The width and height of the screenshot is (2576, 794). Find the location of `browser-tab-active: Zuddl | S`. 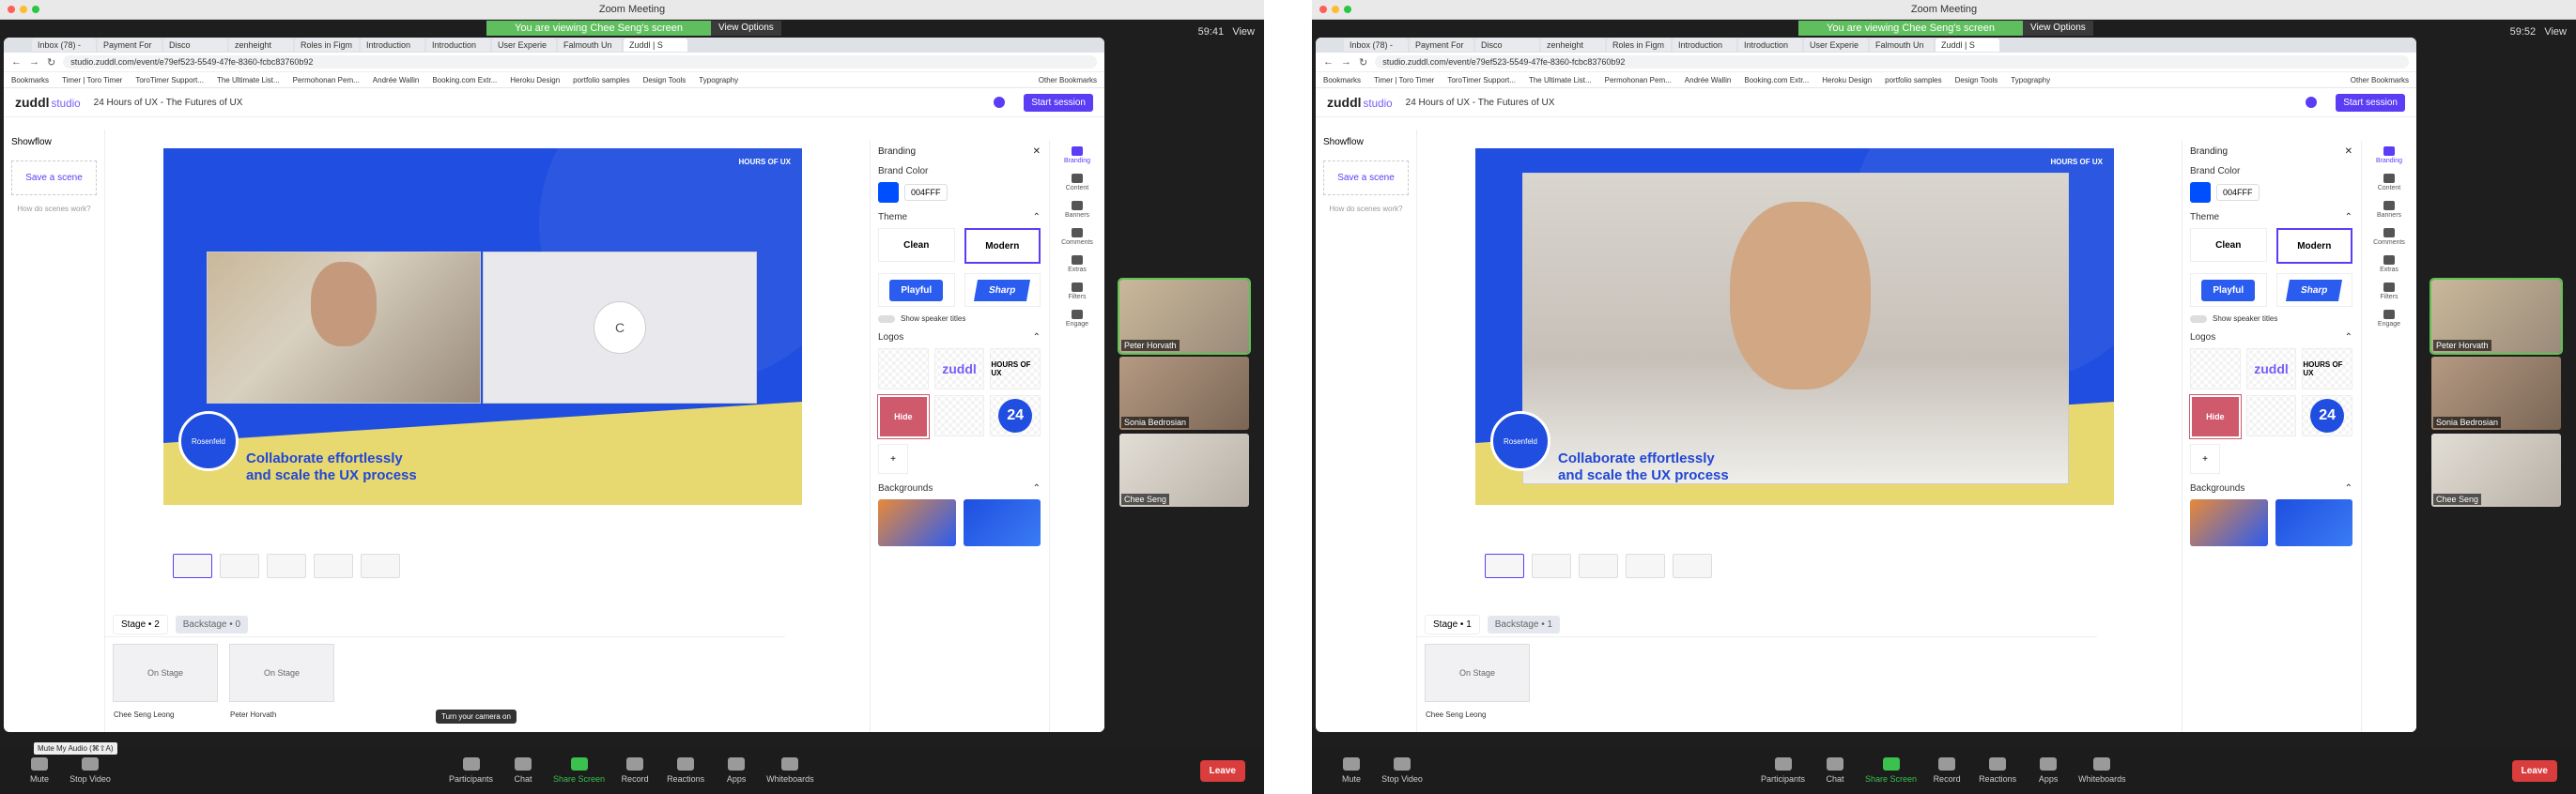

browser-tab-active: Zuddl | S is located at coordinates (1967, 45).